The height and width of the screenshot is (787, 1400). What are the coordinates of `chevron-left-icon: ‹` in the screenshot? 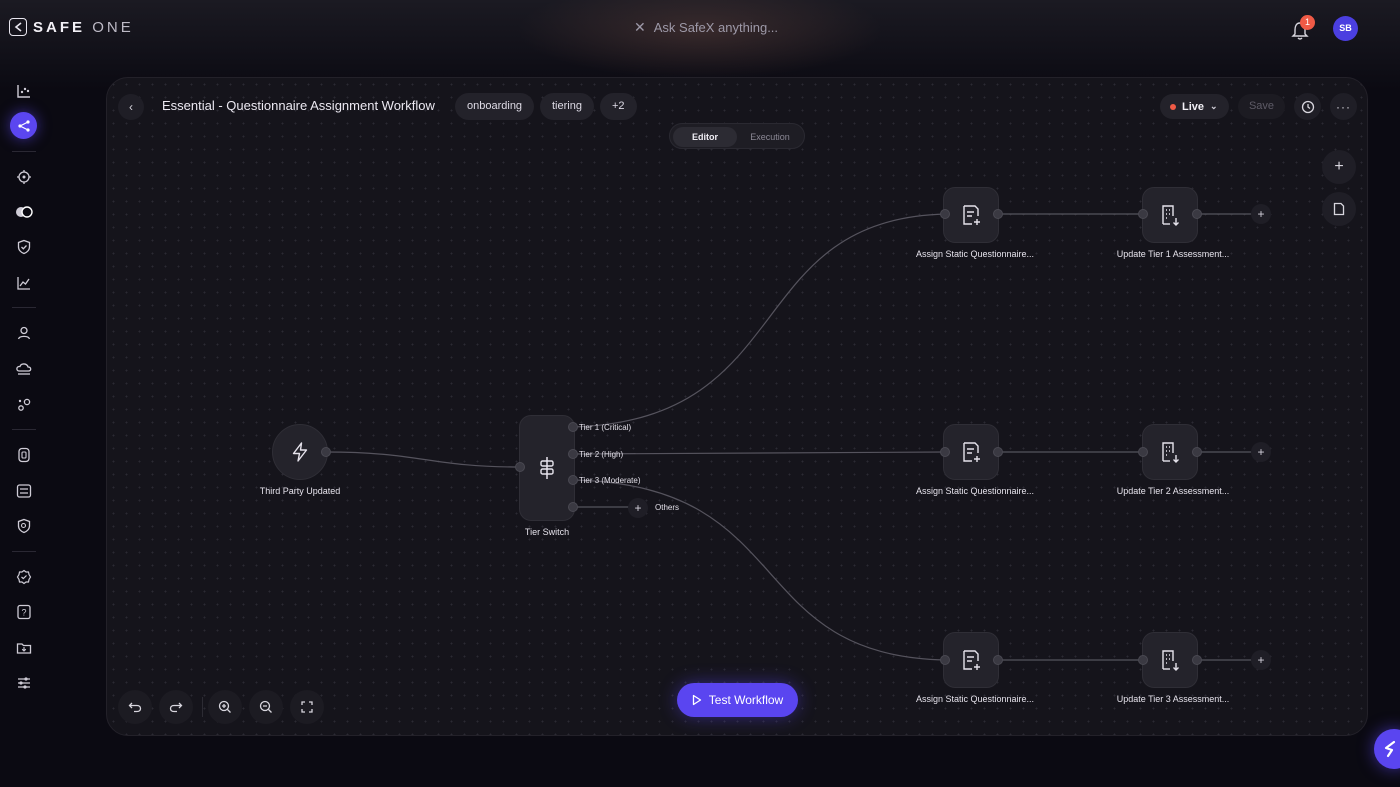 It's located at (131, 107).